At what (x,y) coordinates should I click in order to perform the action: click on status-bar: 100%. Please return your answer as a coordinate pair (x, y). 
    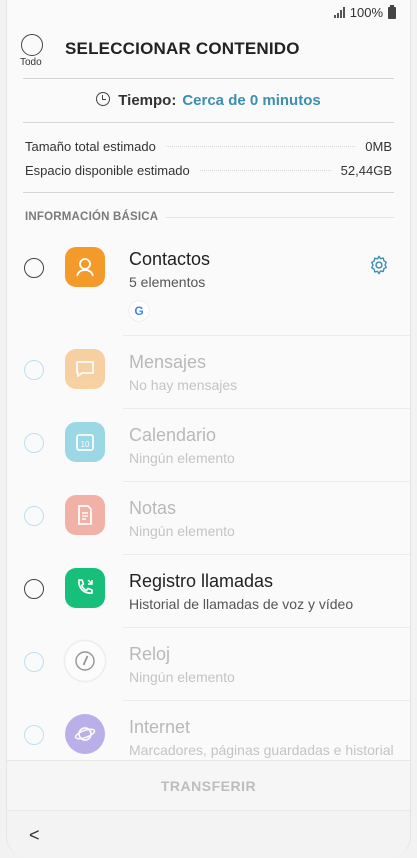
    Looking at the image, I should click on (208, 14).